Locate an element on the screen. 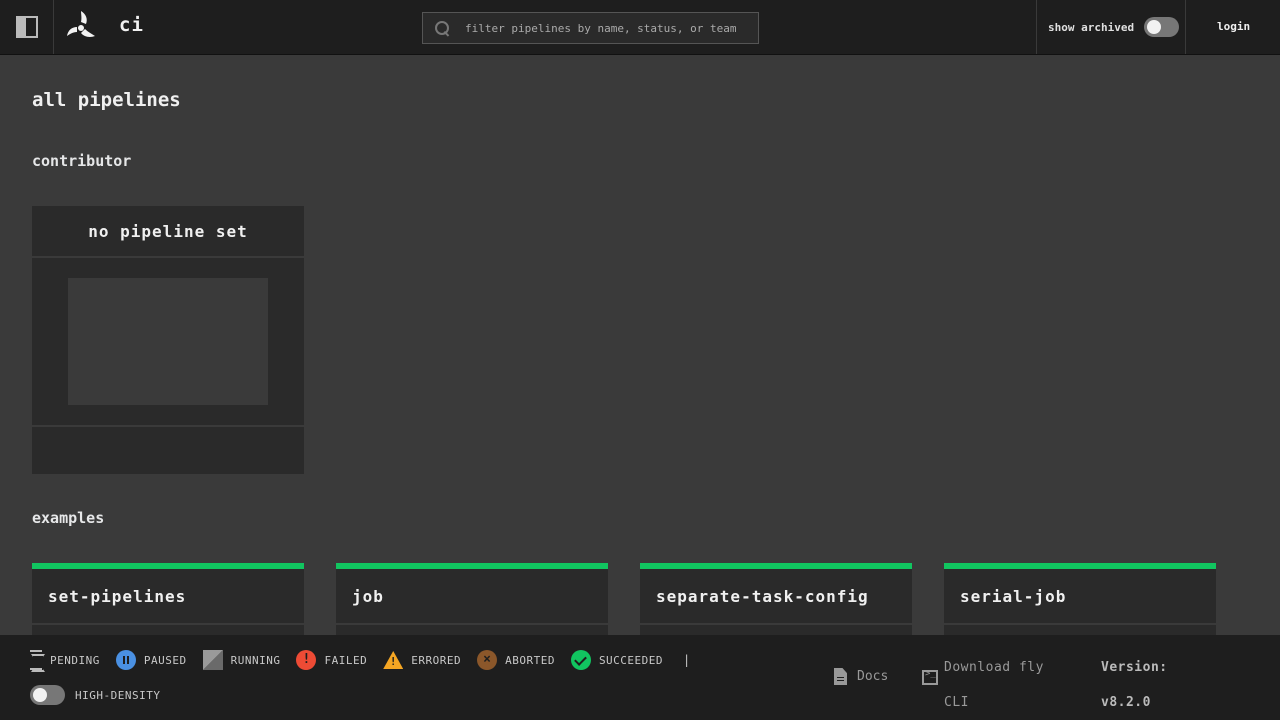 This screenshot has width=1280, height=720. high-density-control: HIGH-DENSITY is located at coordinates (95, 695).